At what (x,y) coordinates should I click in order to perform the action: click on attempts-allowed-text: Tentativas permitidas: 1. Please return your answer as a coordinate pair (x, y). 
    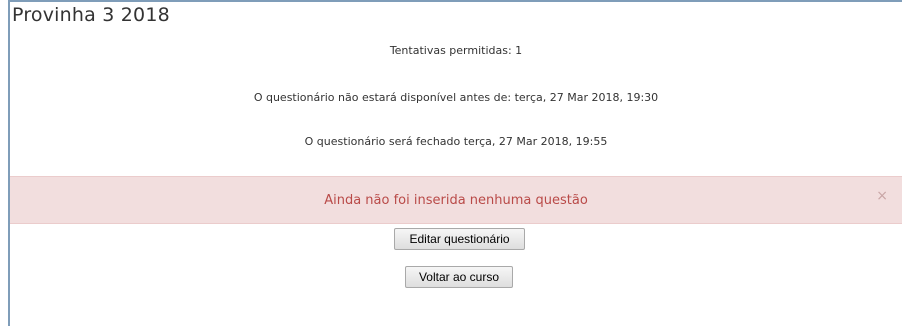
    Looking at the image, I should click on (456, 50).